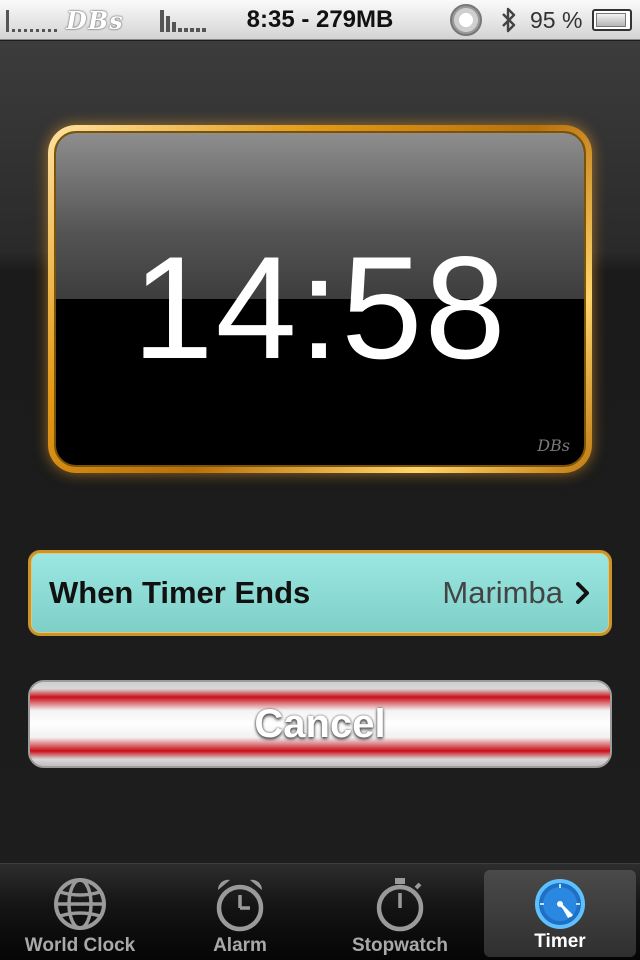 The height and width of the screenshot is (960, 640). Describe the element at coordinates (582, 593) in the screenshot. I see `chevron-right-icon` at that location.